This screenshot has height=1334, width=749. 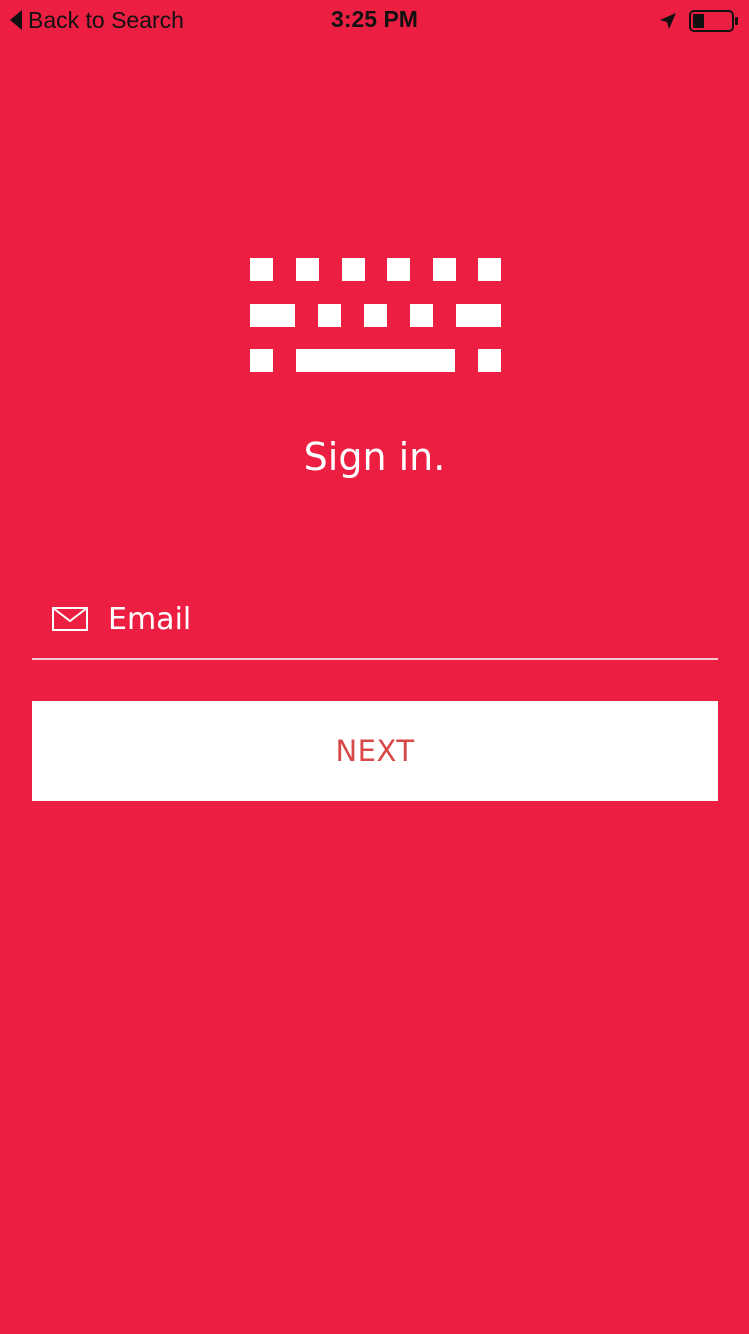 What do you see at coordinates (375, 315) in the screenshot?
I see `keyboard-icon` at bounding box center [375, 315].